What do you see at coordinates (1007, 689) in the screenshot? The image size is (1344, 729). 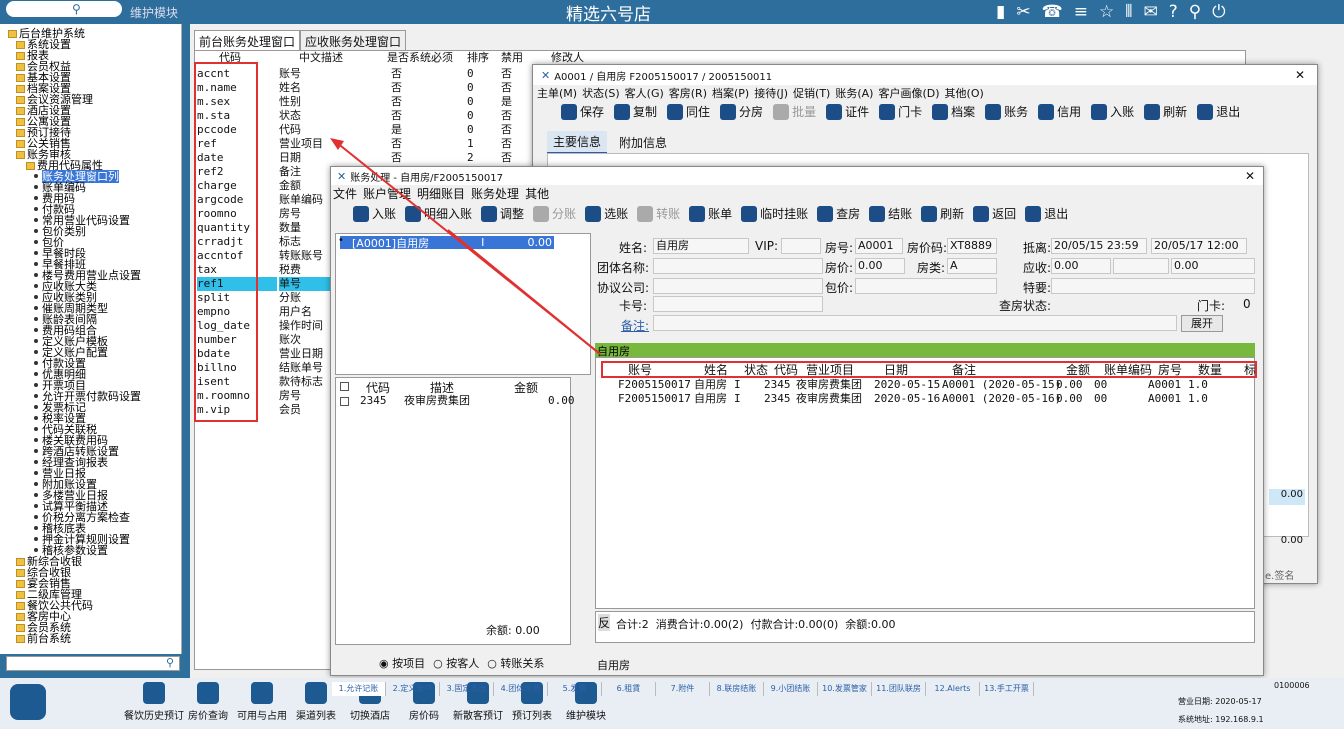 I see `bottom-tab: 13.手工开票` at bounding box center [1007, 689].